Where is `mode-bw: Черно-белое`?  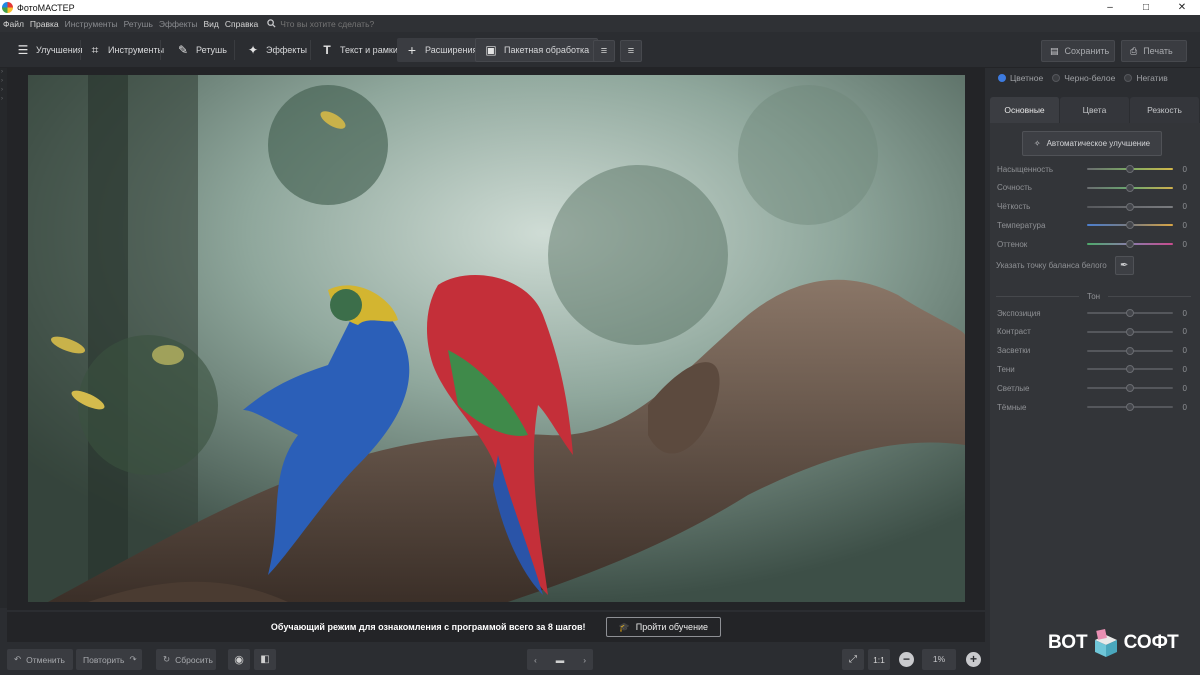
mode-bw: Черно-белое is located at coordinates (1083, 78).